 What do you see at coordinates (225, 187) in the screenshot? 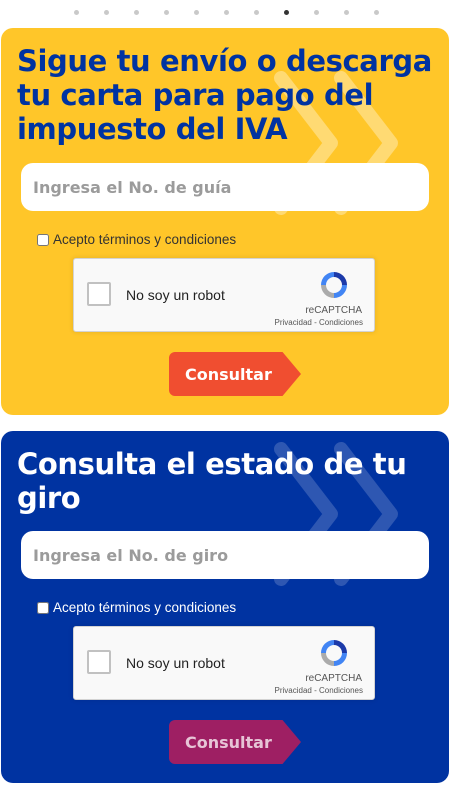
I see `guide-number-input` at bounding box center [225, 187].